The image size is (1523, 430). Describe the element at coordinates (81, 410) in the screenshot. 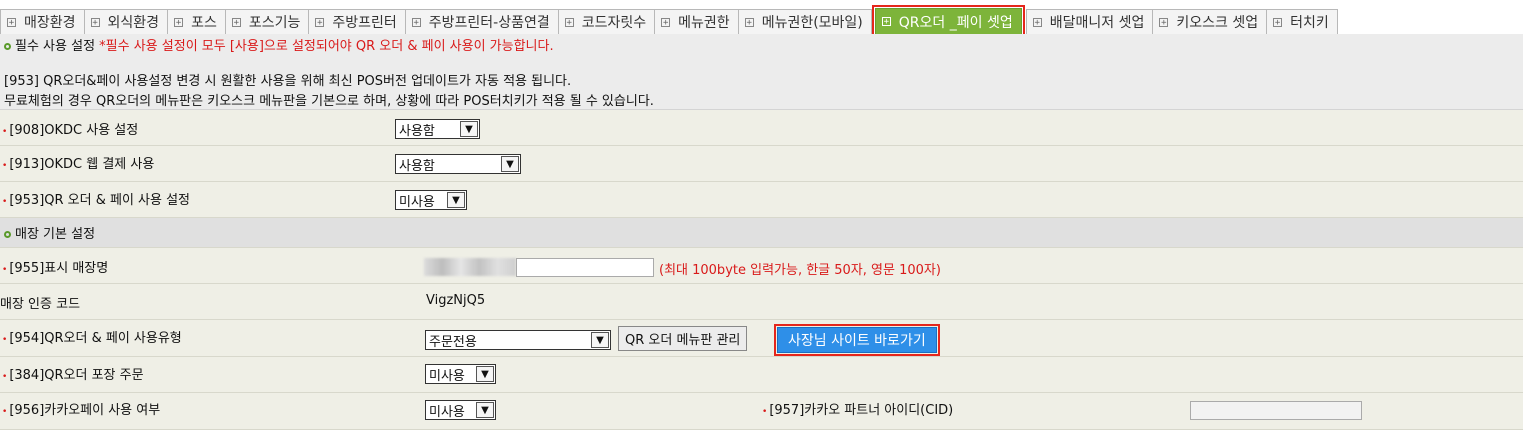

I see `kakaopay-label: • [956]카카오페이 사용 여부` at that location.